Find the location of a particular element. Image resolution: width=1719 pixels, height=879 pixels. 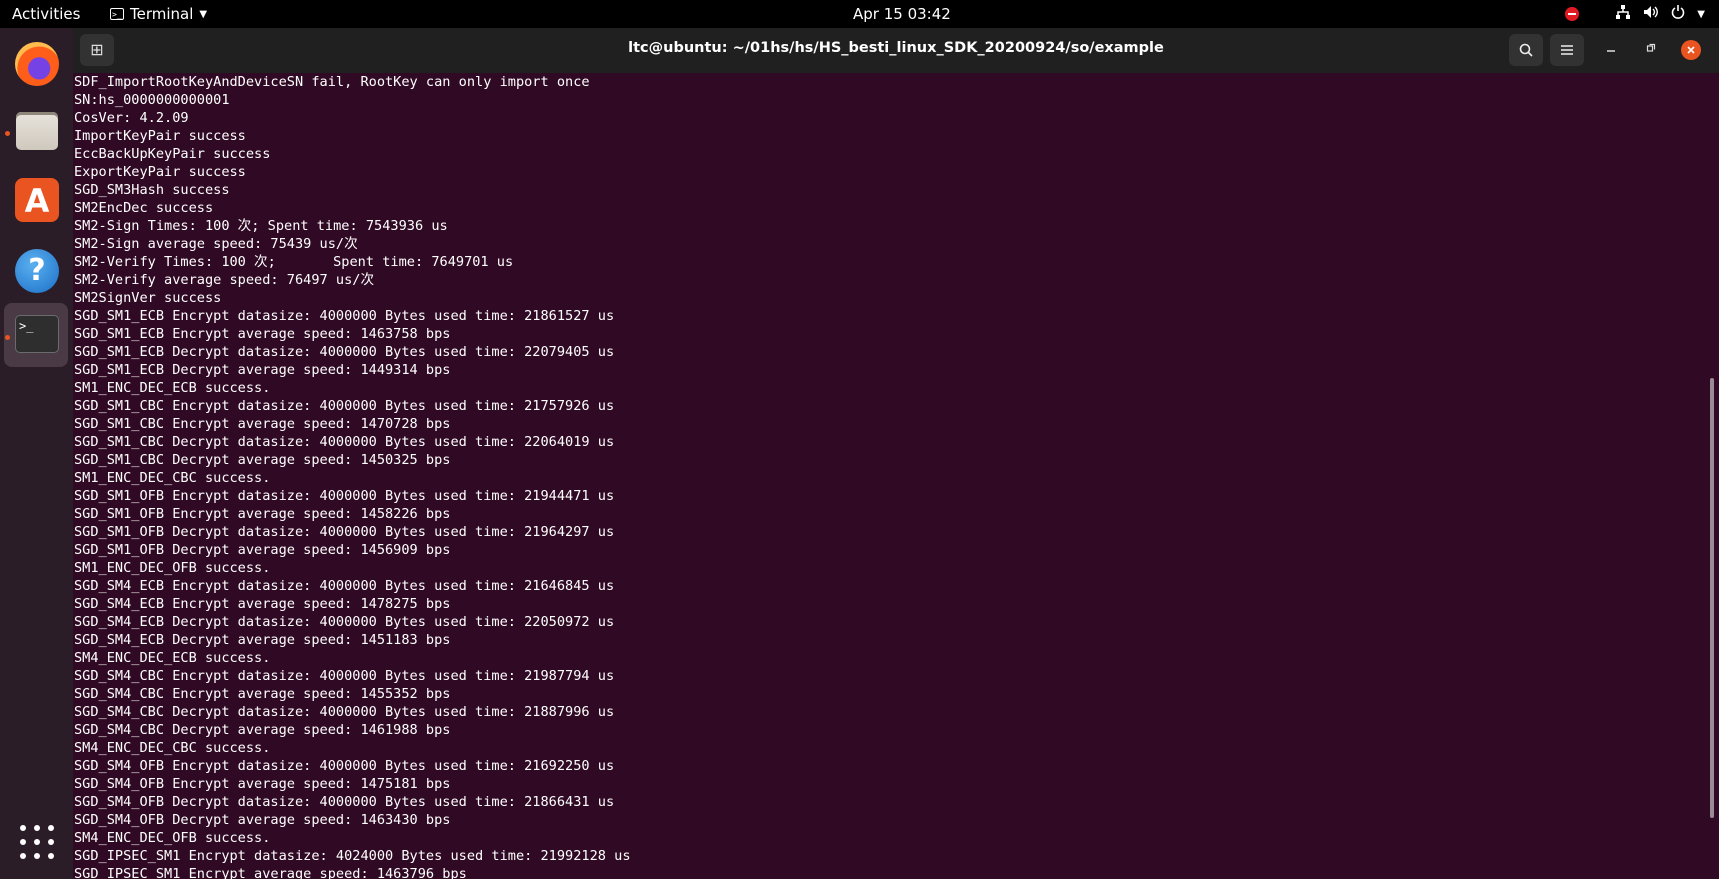

terminal-line: ExportKeyPair success is located at coordinates (160, 172).